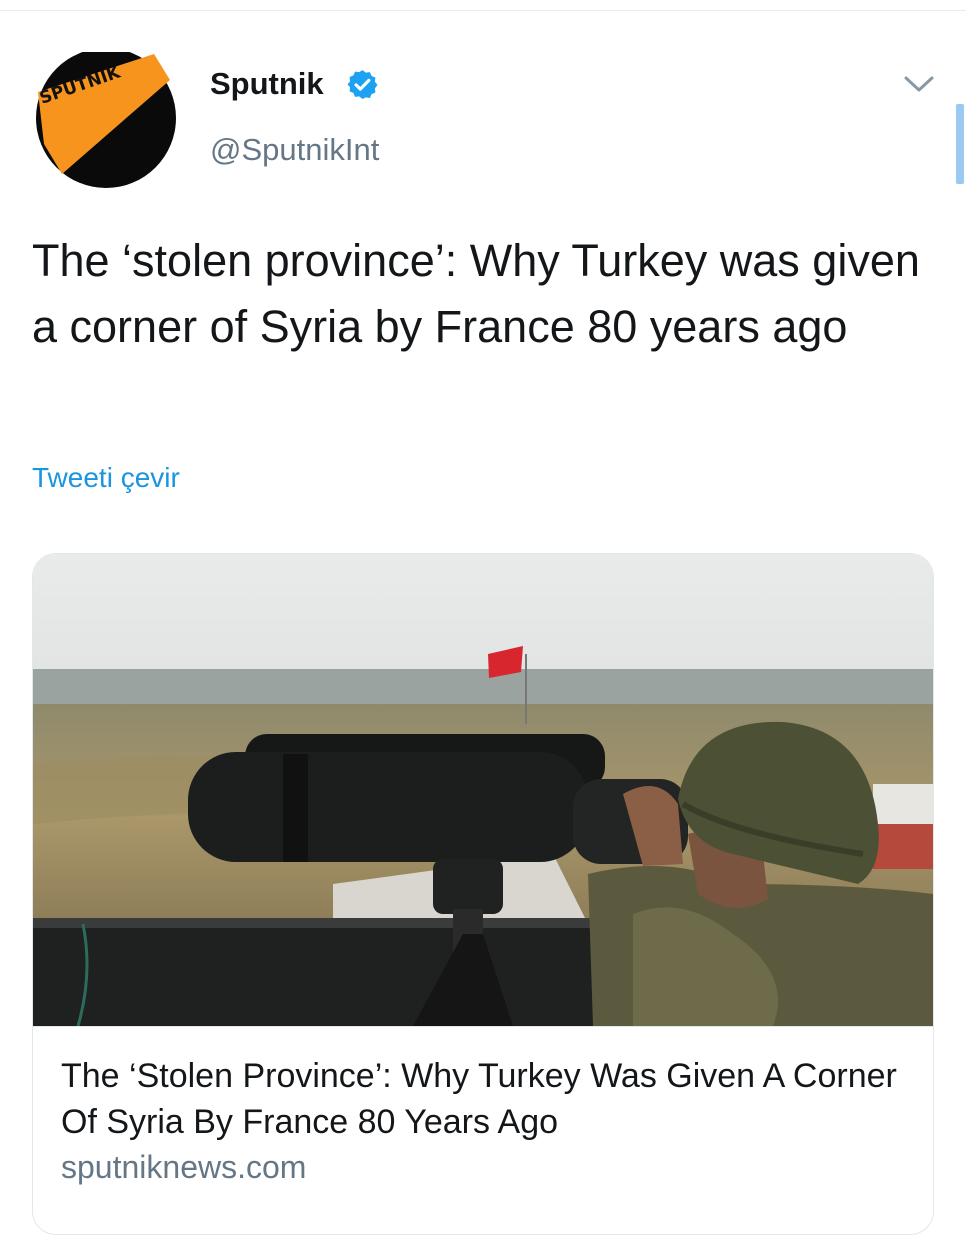 This screenshot has width=966, height=1235. I want to click on author-name: Sputnik, so click(267, 84).